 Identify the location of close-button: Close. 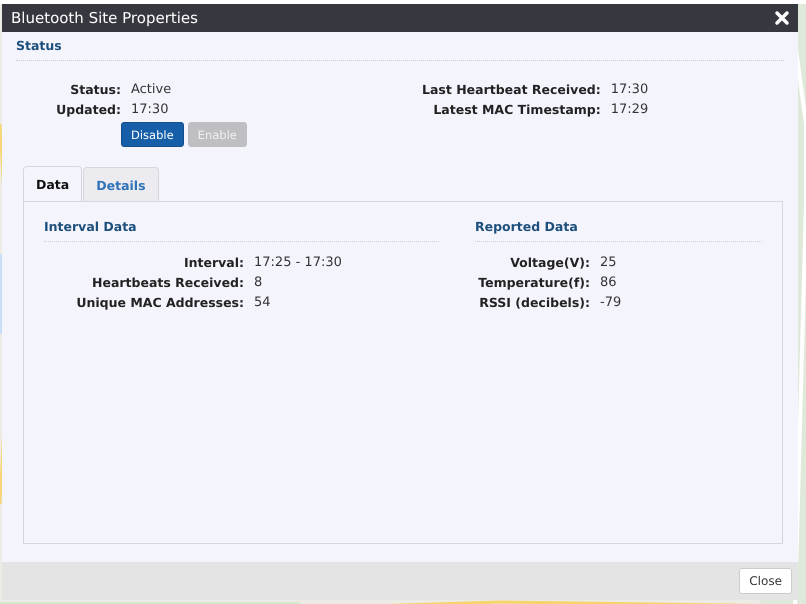
(765, 581).